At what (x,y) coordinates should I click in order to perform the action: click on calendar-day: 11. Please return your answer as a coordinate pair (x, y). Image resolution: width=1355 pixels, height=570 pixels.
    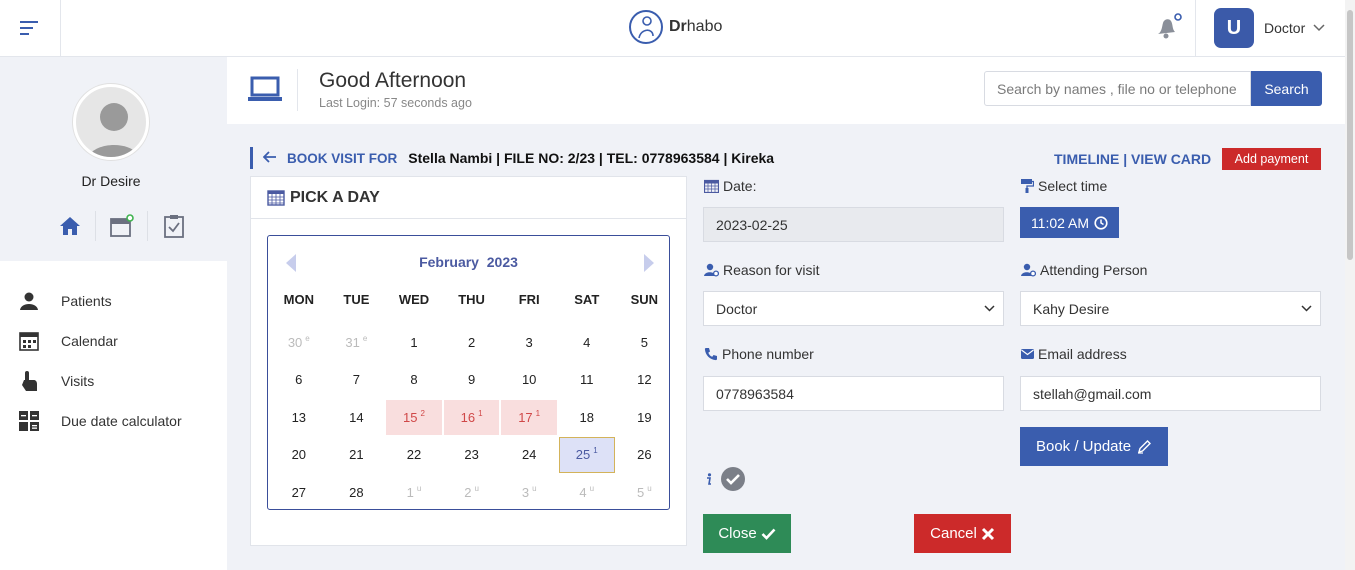
    Looking at the image, I should click on (587, 380).